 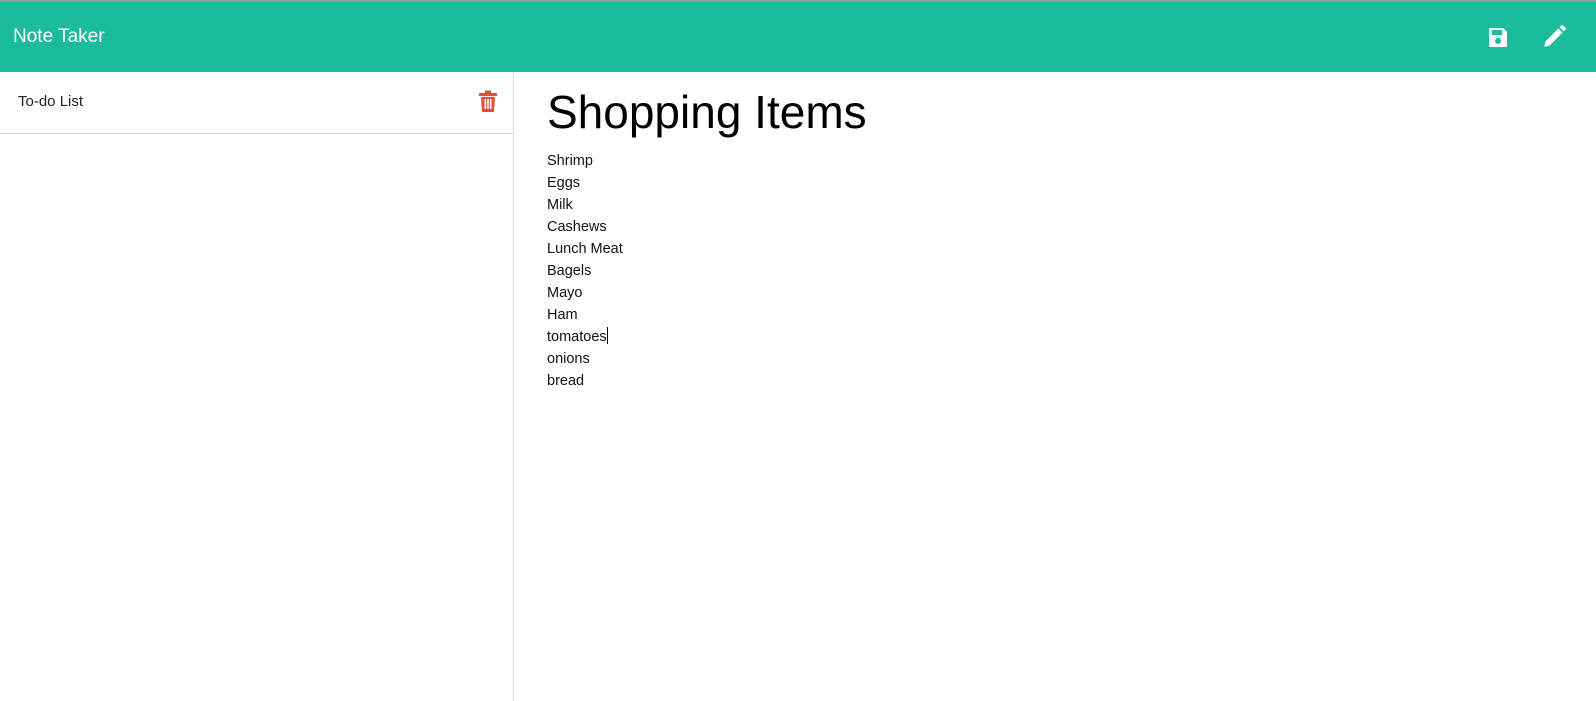 What do you see at coordinates (607, 335) in the screenshot?
I see `text-caret` at bounding box center [607, 335].